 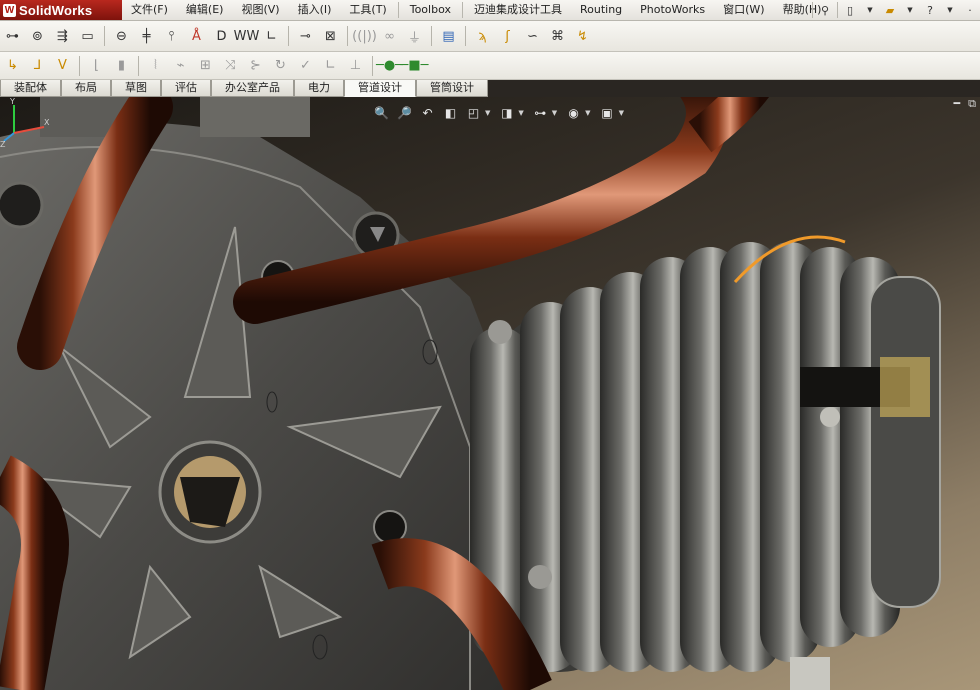 I want to click on reducer-icon: ⊱, so click(x=255, y=66).